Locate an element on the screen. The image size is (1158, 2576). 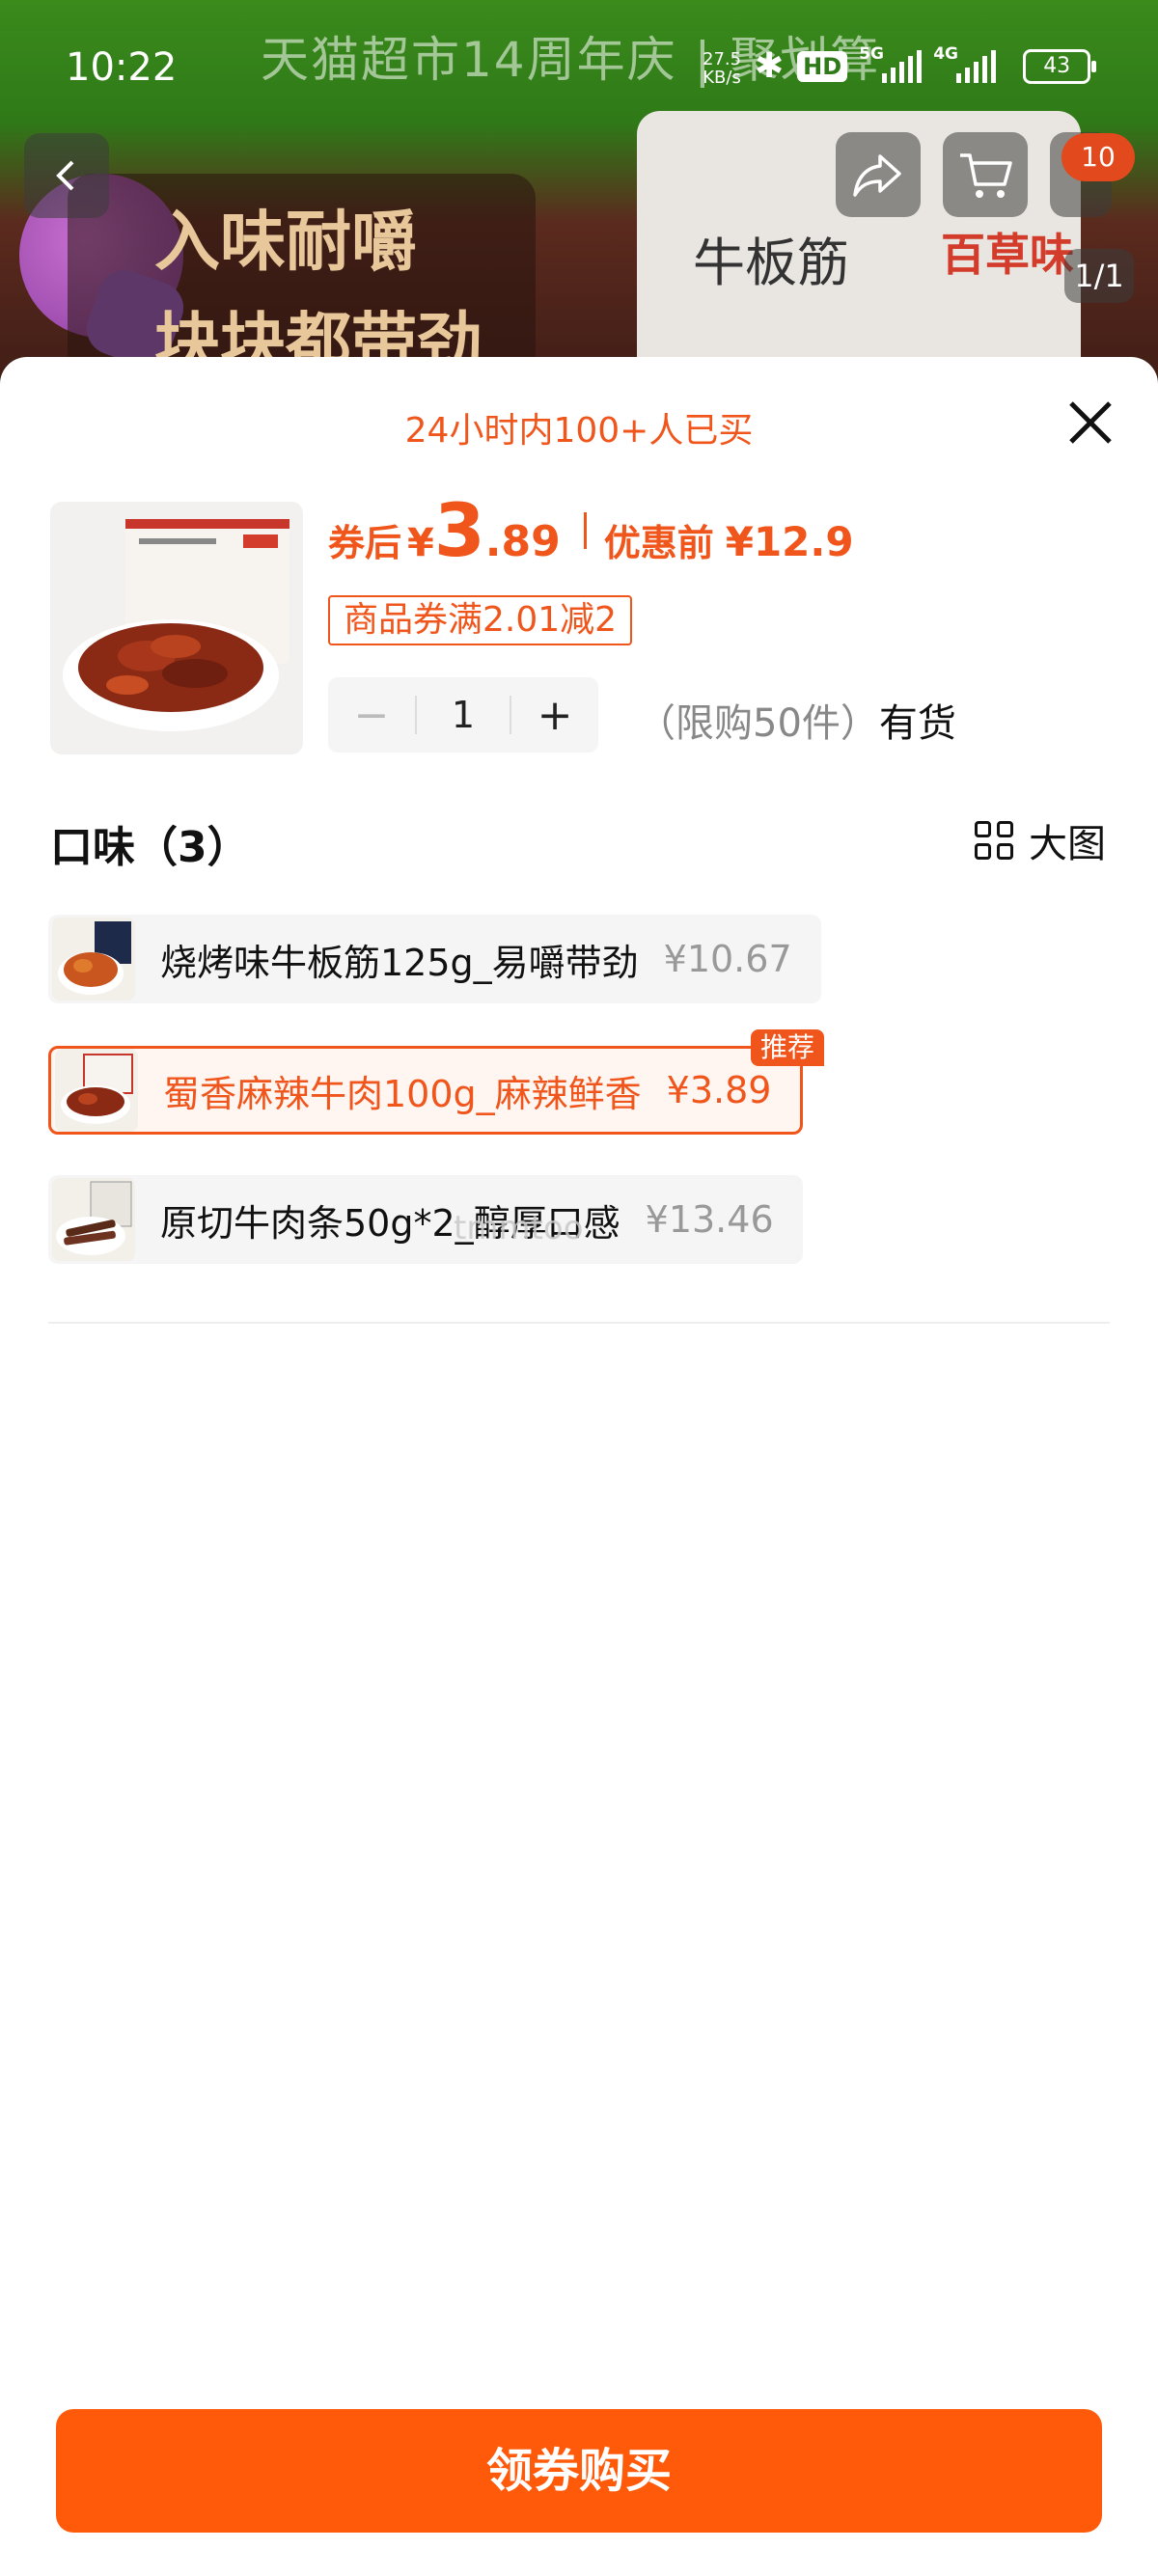
price-separator is located at coordinates (585, 530).